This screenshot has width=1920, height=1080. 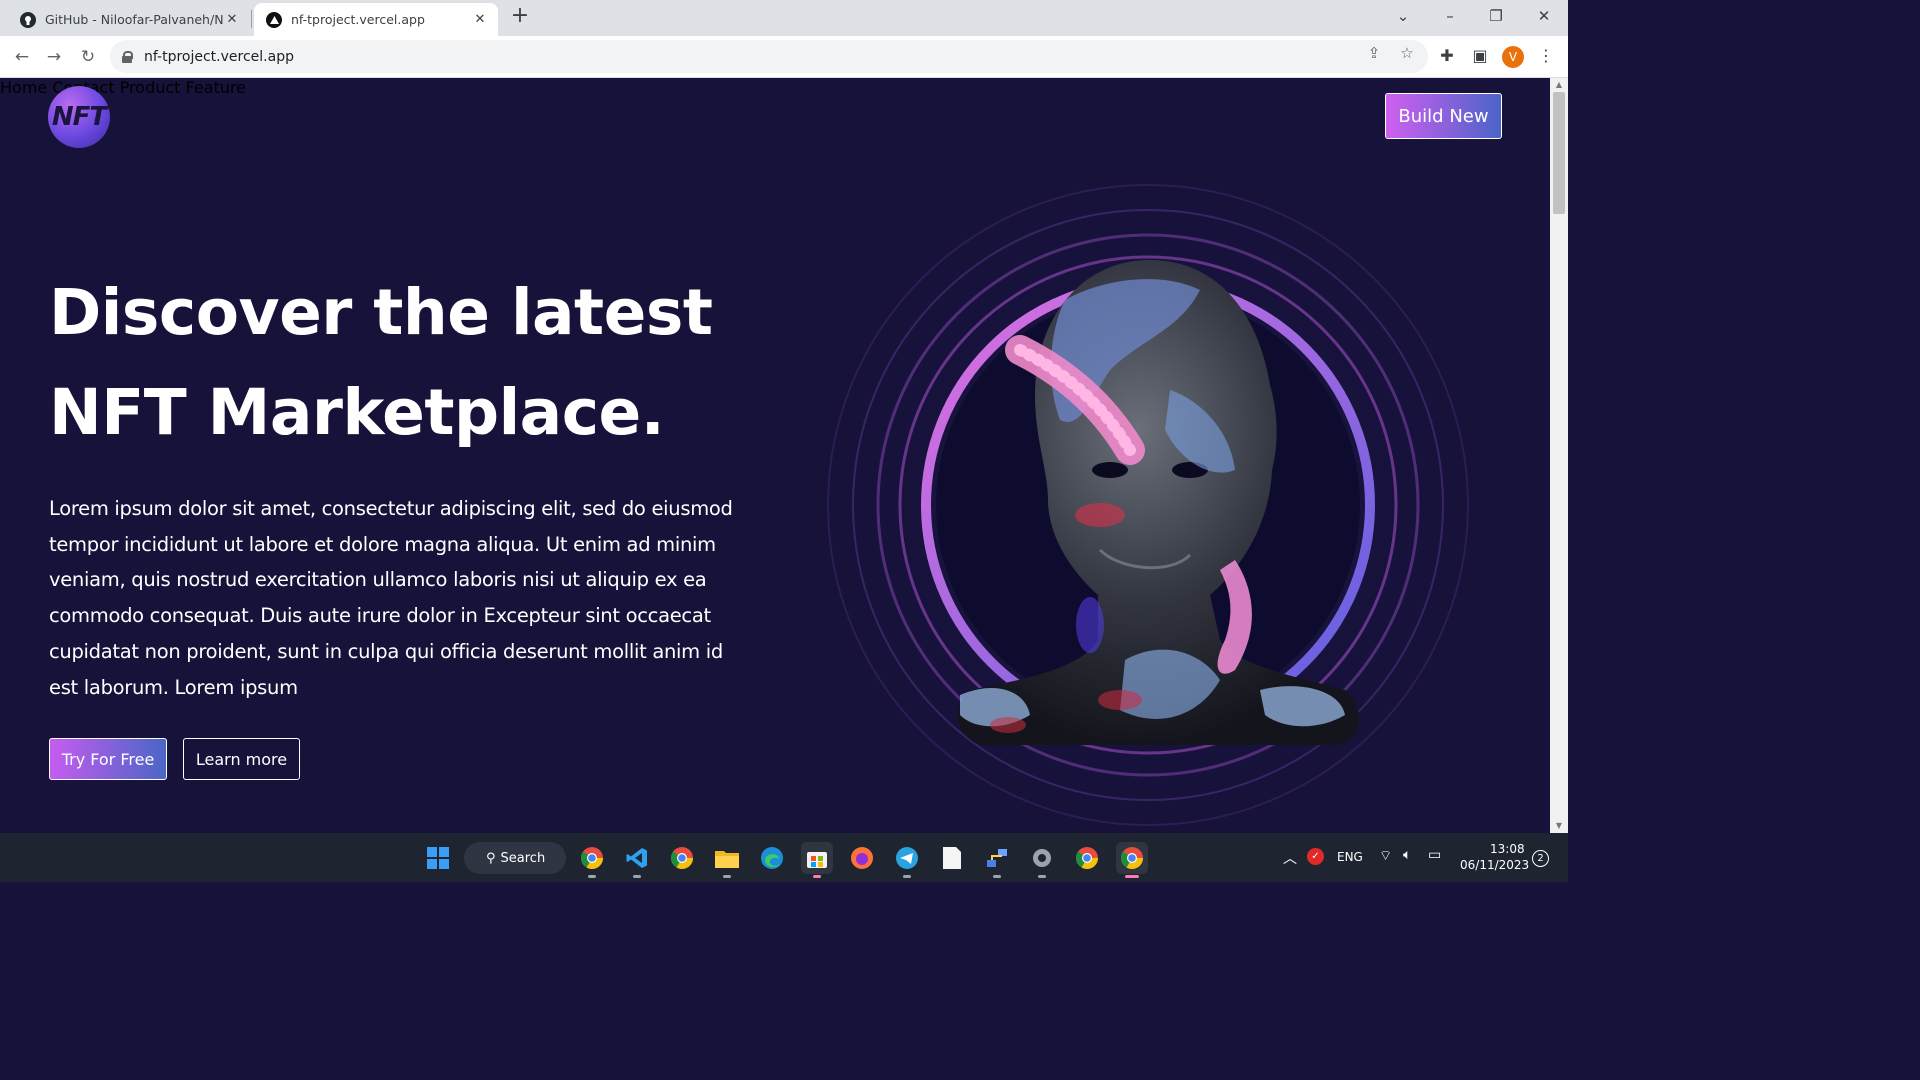 I want to click on network-app-icon, so click(x=997, y=860).